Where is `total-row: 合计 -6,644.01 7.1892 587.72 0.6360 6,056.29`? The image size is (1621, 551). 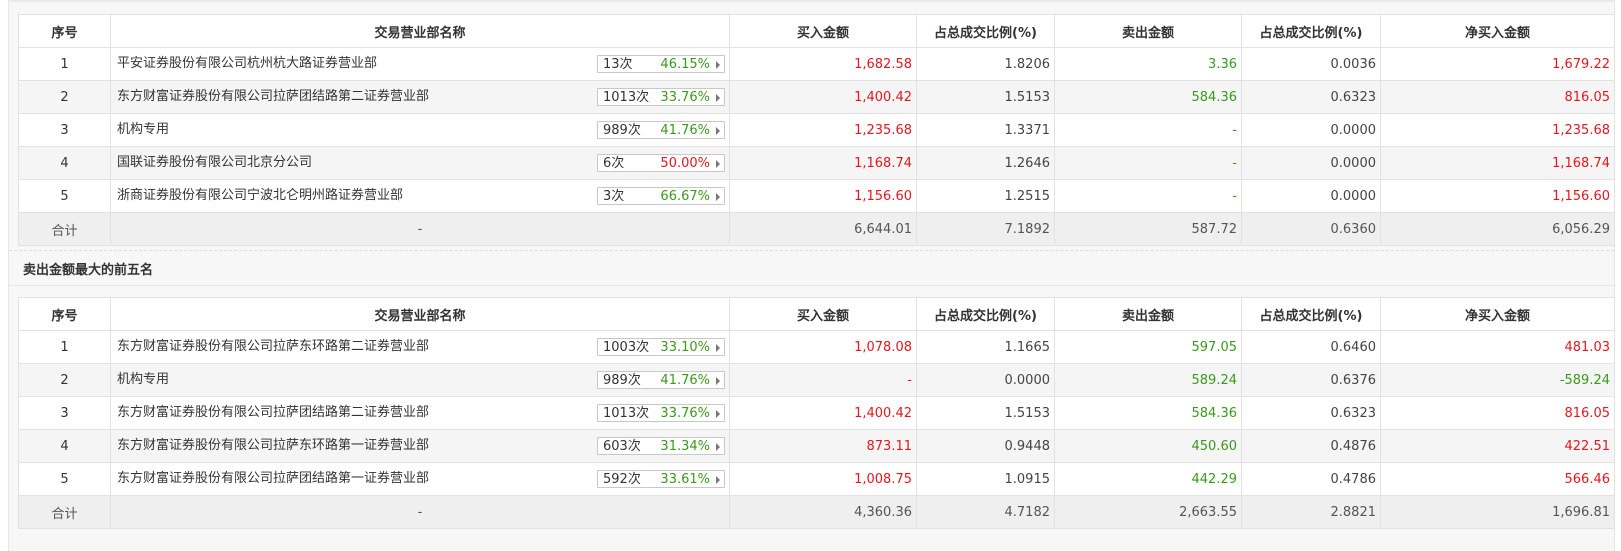 total-row: 合计 -6,644.01 7.1892 587.72 0.6360 6,056.29 is located at coordinates (816, 229).